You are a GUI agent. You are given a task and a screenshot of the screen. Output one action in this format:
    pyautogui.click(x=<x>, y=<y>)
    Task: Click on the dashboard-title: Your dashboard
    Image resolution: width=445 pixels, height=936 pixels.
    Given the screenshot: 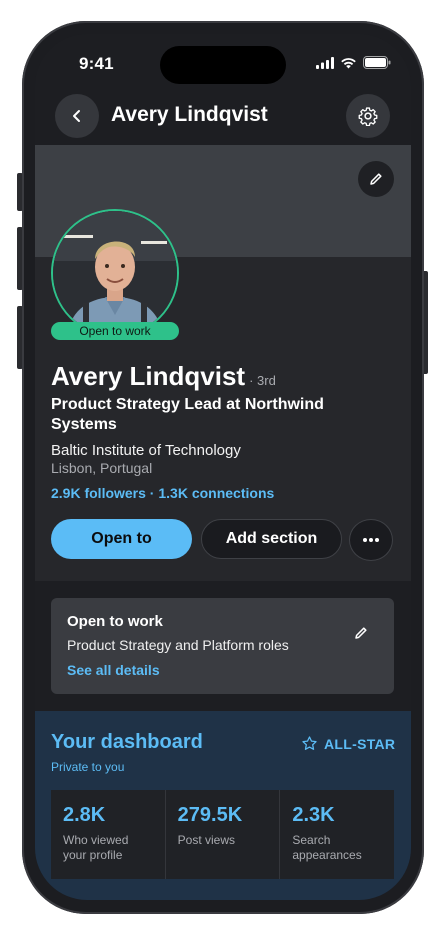 What is the action you would take?
    pyautogui.click(x=127, y=742)
    